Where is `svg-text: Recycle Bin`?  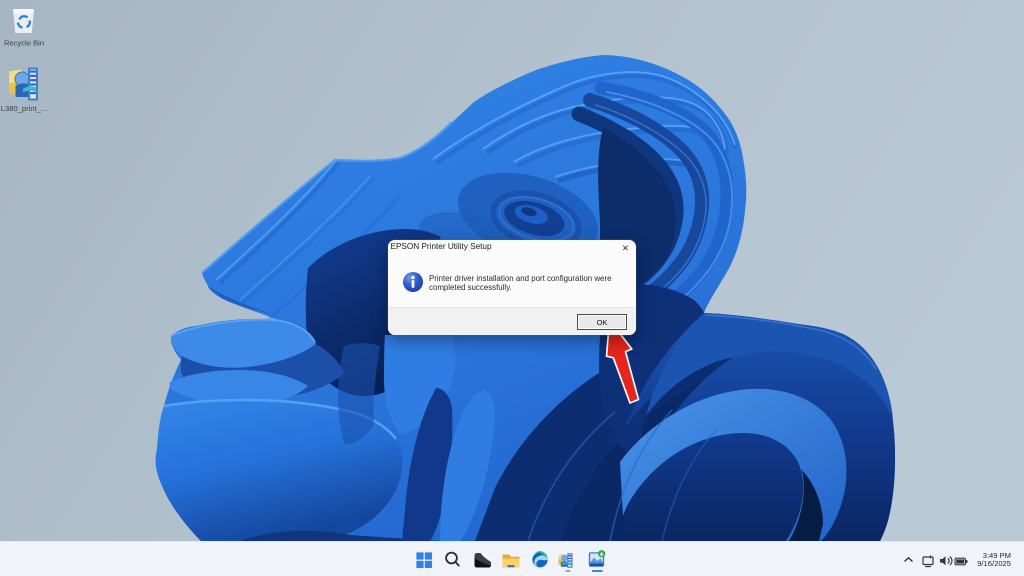 svg-text: Recycle Bin is located at coordinates (24, 43).